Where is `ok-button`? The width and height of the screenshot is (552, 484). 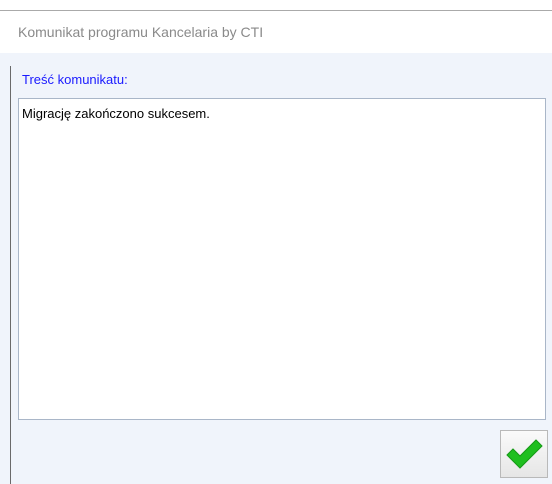
ok-button is located at coordinates (524, 454).